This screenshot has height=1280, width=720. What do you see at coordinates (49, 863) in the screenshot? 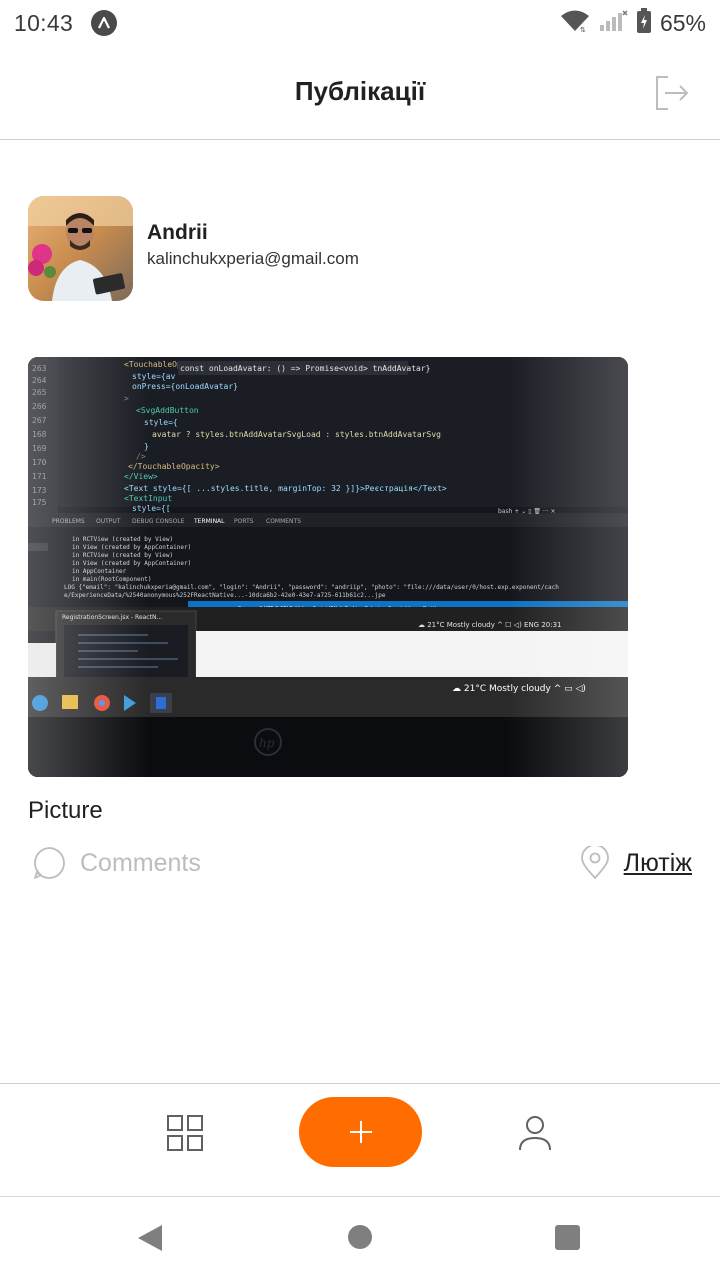
I see `comment-icon` at bounding box center [49, 863].